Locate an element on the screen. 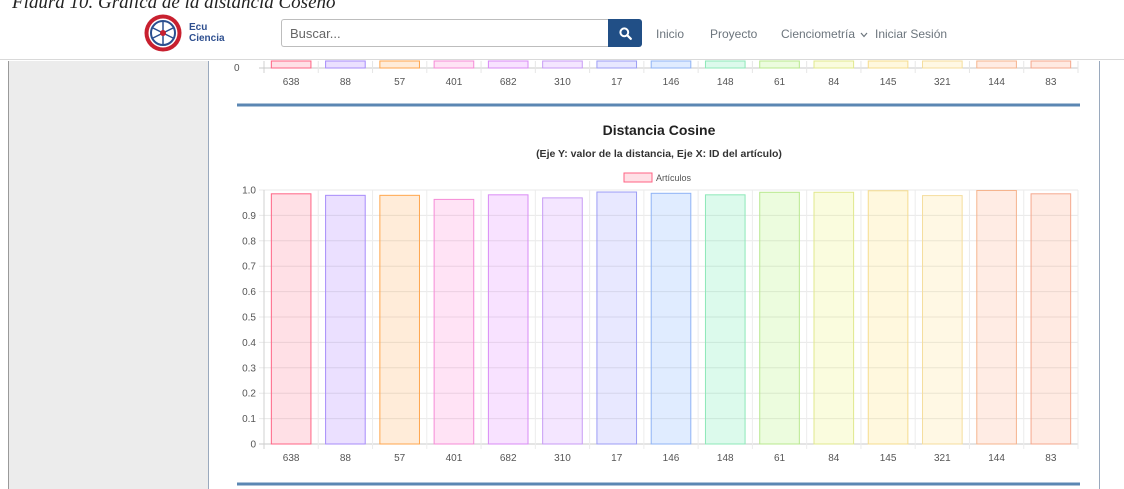 This screenshot has width=1124, height=489. legend-label: Artículos is located at coordinates (674, 178).